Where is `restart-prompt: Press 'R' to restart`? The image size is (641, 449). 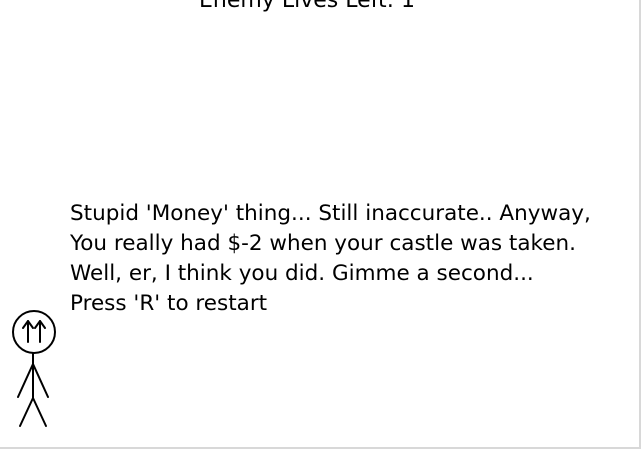 restart-prompt: Press 'R' to restart is located at coordinates (169, 303).